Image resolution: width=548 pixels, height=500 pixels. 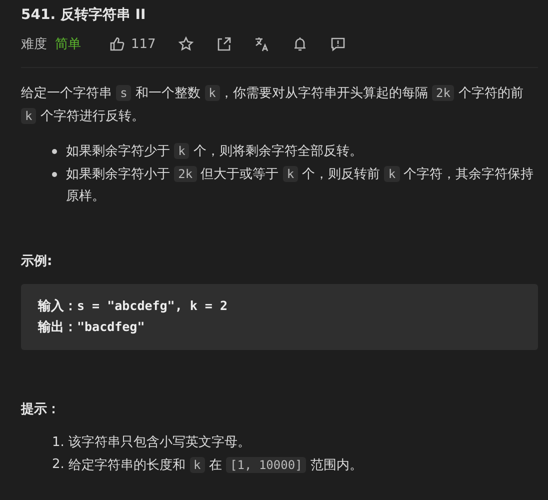 I want to click on example-label: 输入：, so click(x=57, y=306).